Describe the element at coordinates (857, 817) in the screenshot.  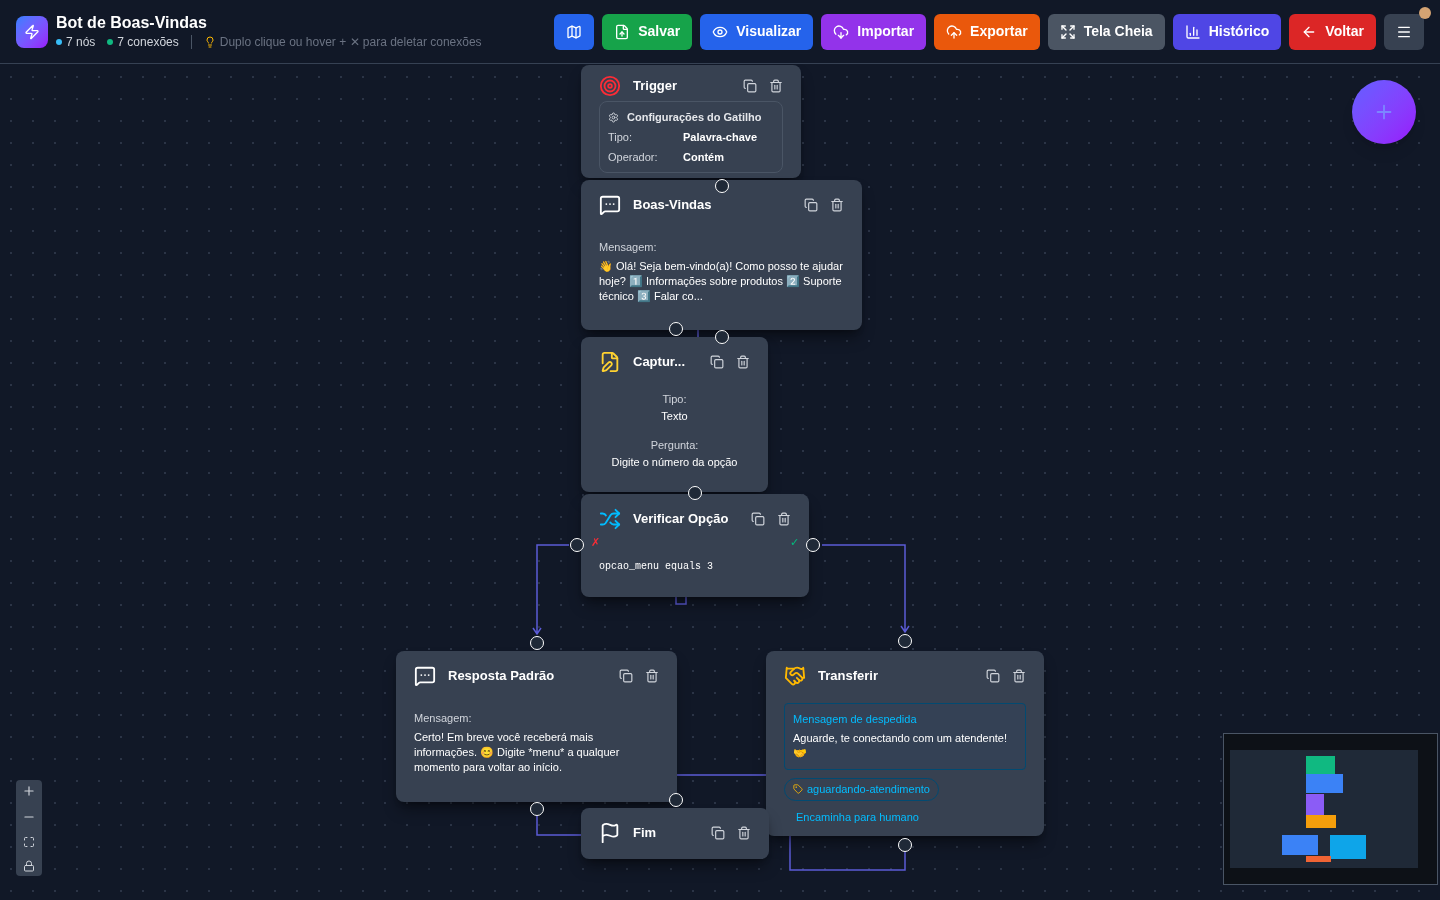
I see `transfer-note: Encaminha para humano` at that location.